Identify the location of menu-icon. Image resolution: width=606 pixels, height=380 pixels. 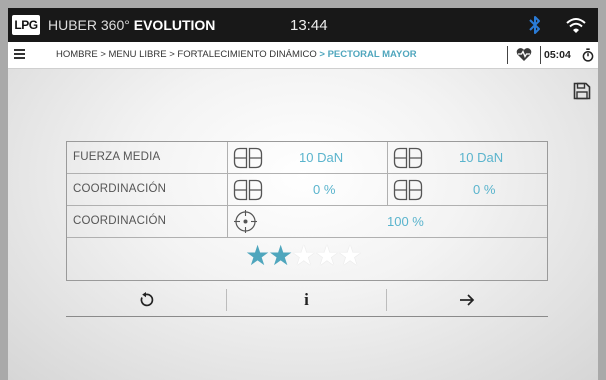
(19, 54).